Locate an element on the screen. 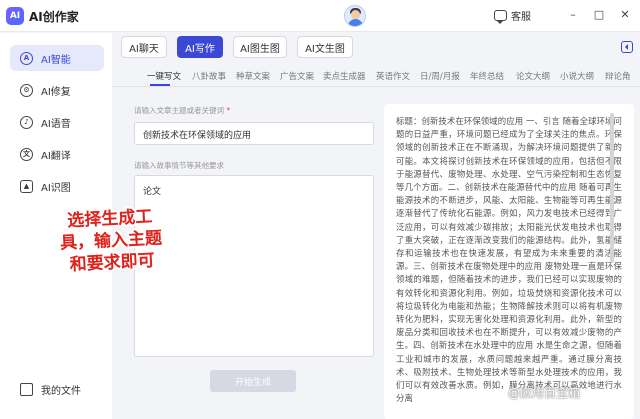 This screenshot has height=419, width=640. folder-icon is located at coordinates (26, 389).